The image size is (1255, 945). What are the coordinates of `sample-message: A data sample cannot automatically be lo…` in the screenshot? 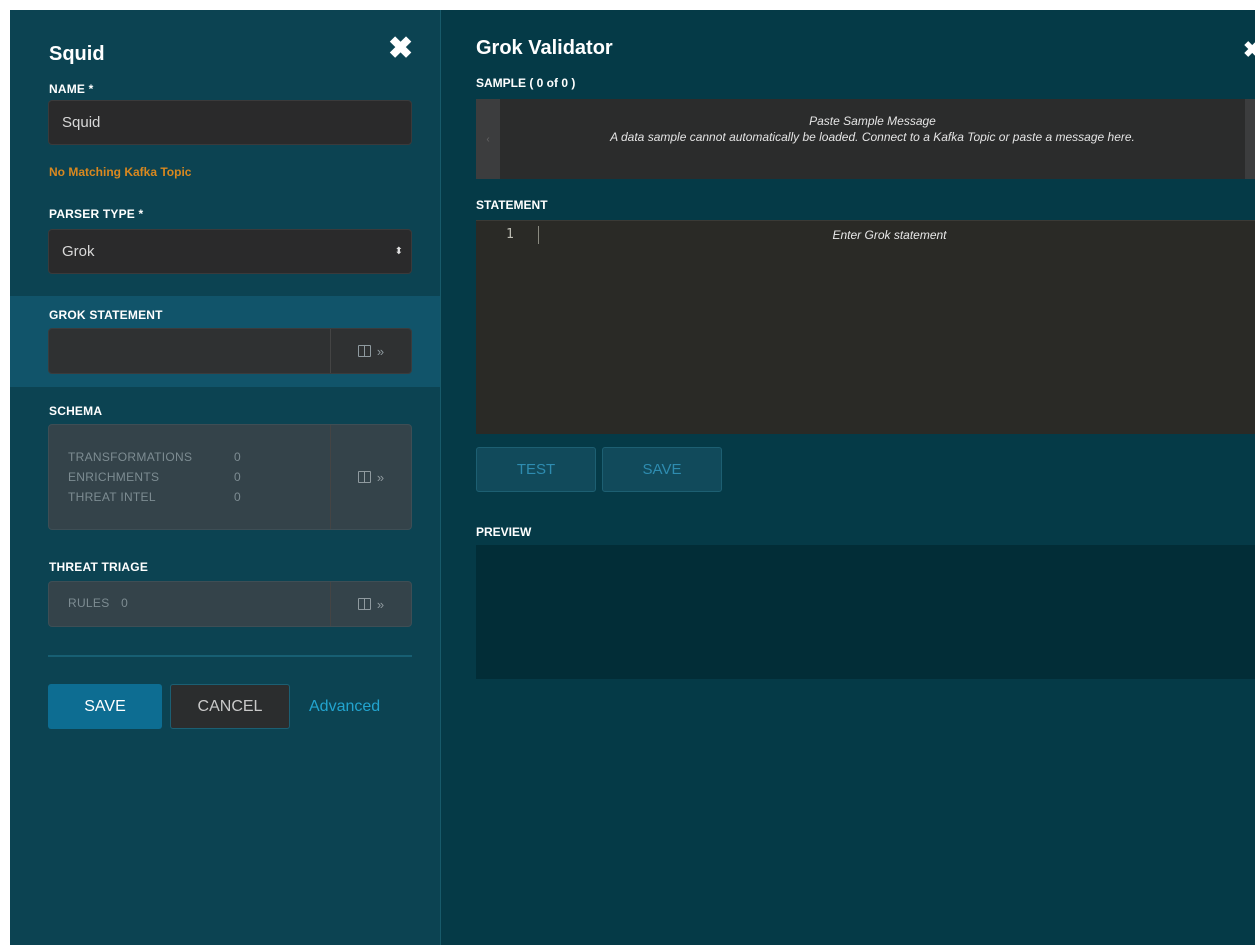 It's located at (872, 137).